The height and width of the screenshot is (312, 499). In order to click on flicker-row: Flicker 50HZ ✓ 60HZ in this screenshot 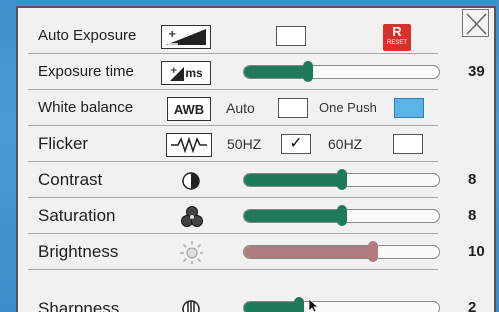, I will do `click(233, 144)`.